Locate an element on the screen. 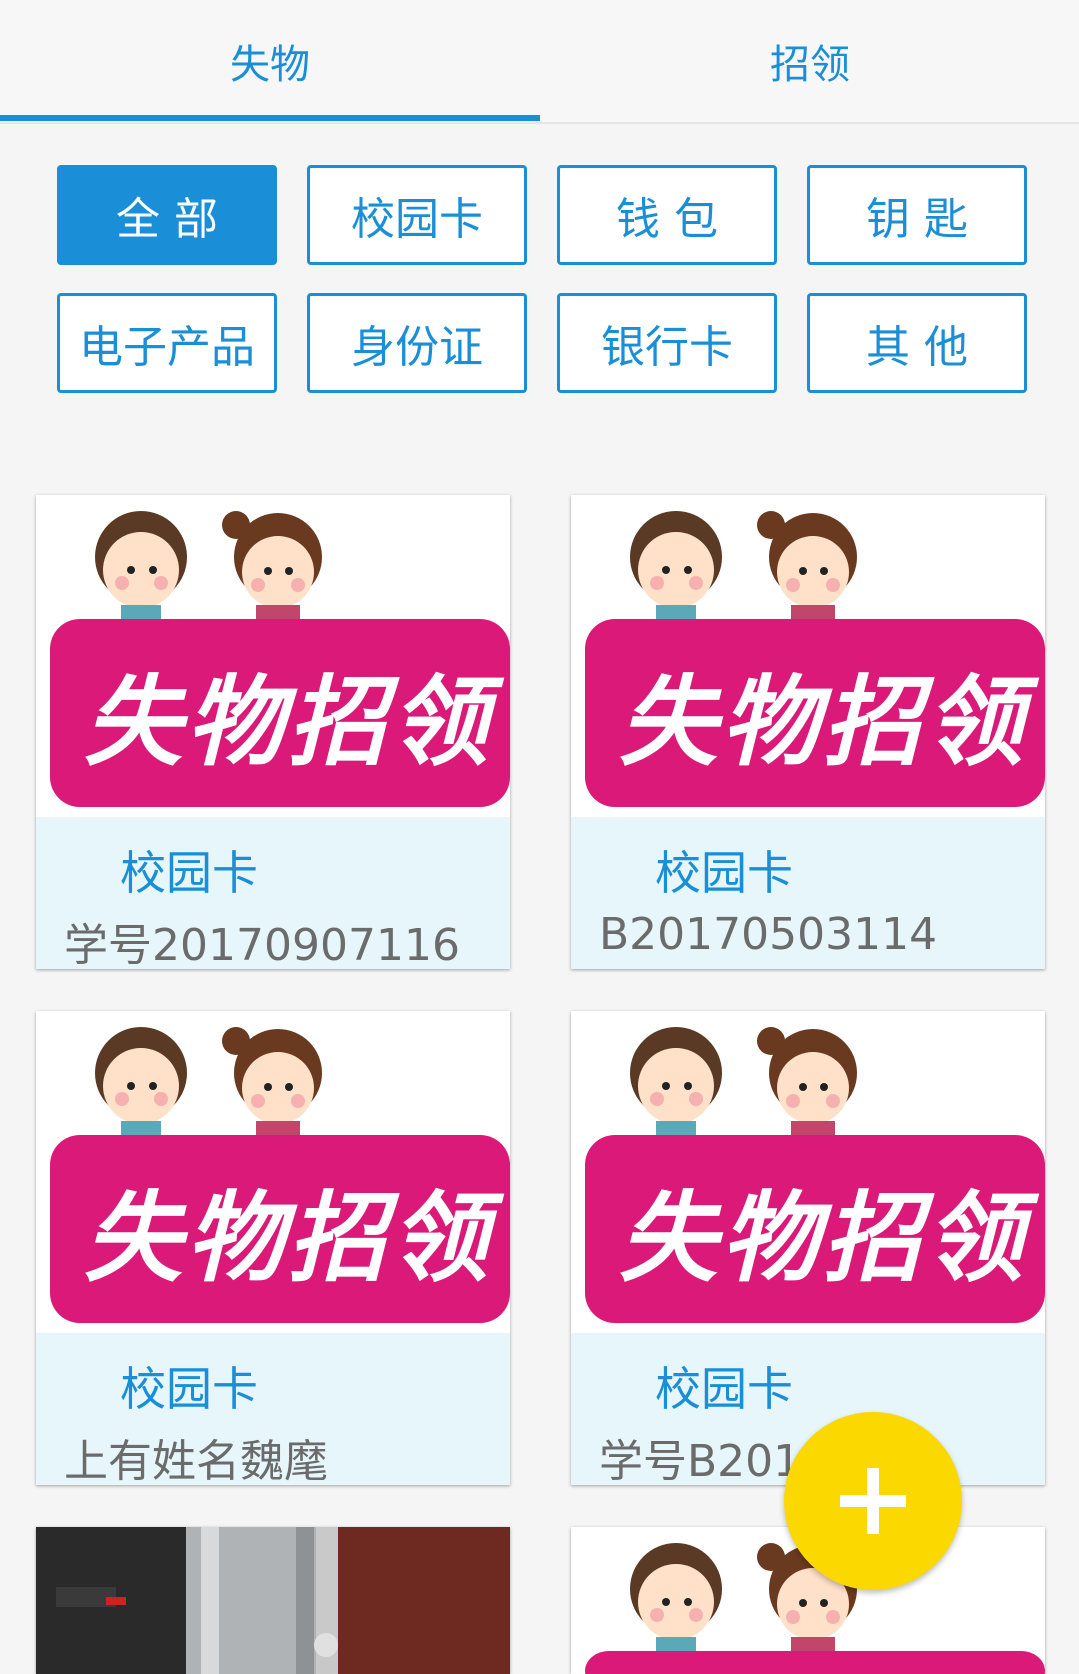 The image size is (1079, 1674). active-tab-indicator is located at coordinates (270, 118).